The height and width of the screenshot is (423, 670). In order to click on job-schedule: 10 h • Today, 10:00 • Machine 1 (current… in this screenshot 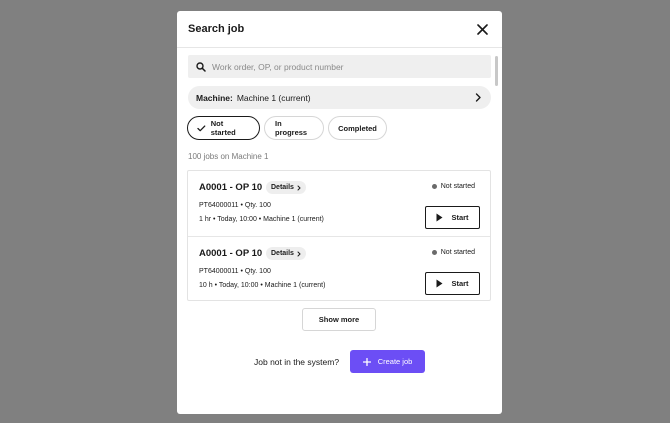, I will do `click(262, 285)`.